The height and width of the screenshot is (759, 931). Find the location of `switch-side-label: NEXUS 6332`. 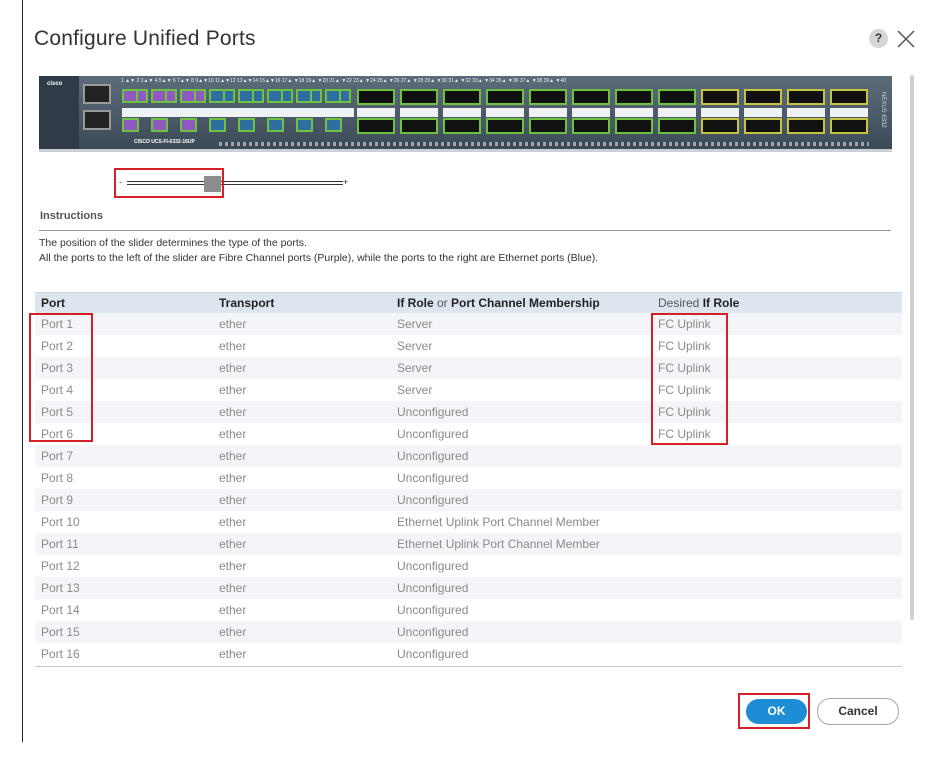

switch-side-label: NEXUS 6332 is located at coordinates (883, 110).